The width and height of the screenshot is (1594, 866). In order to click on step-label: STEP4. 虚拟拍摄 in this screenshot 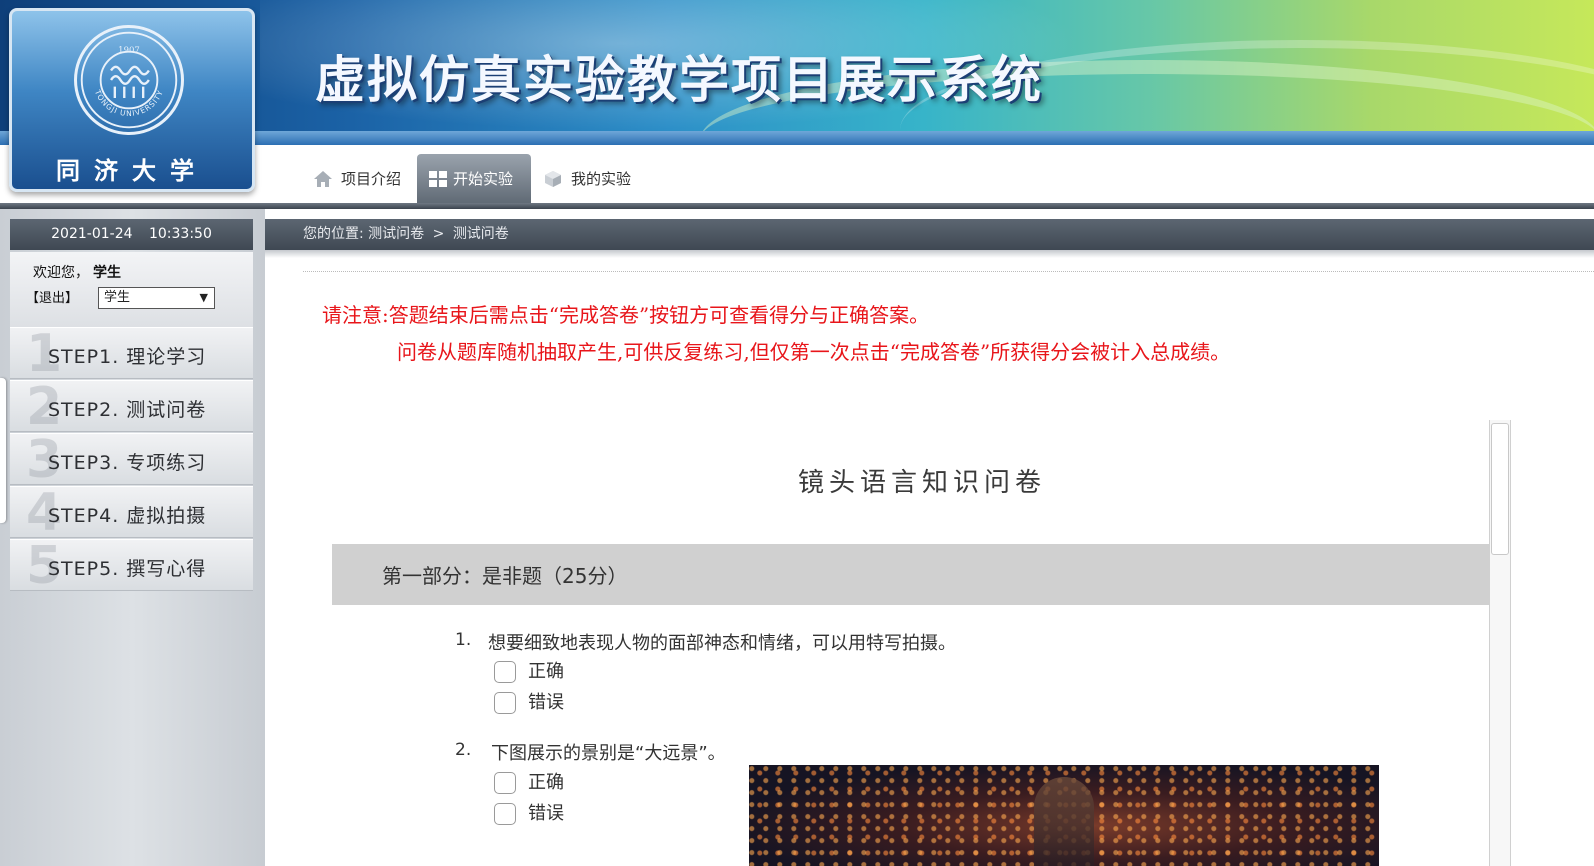, I will do `click(127, 516)`.